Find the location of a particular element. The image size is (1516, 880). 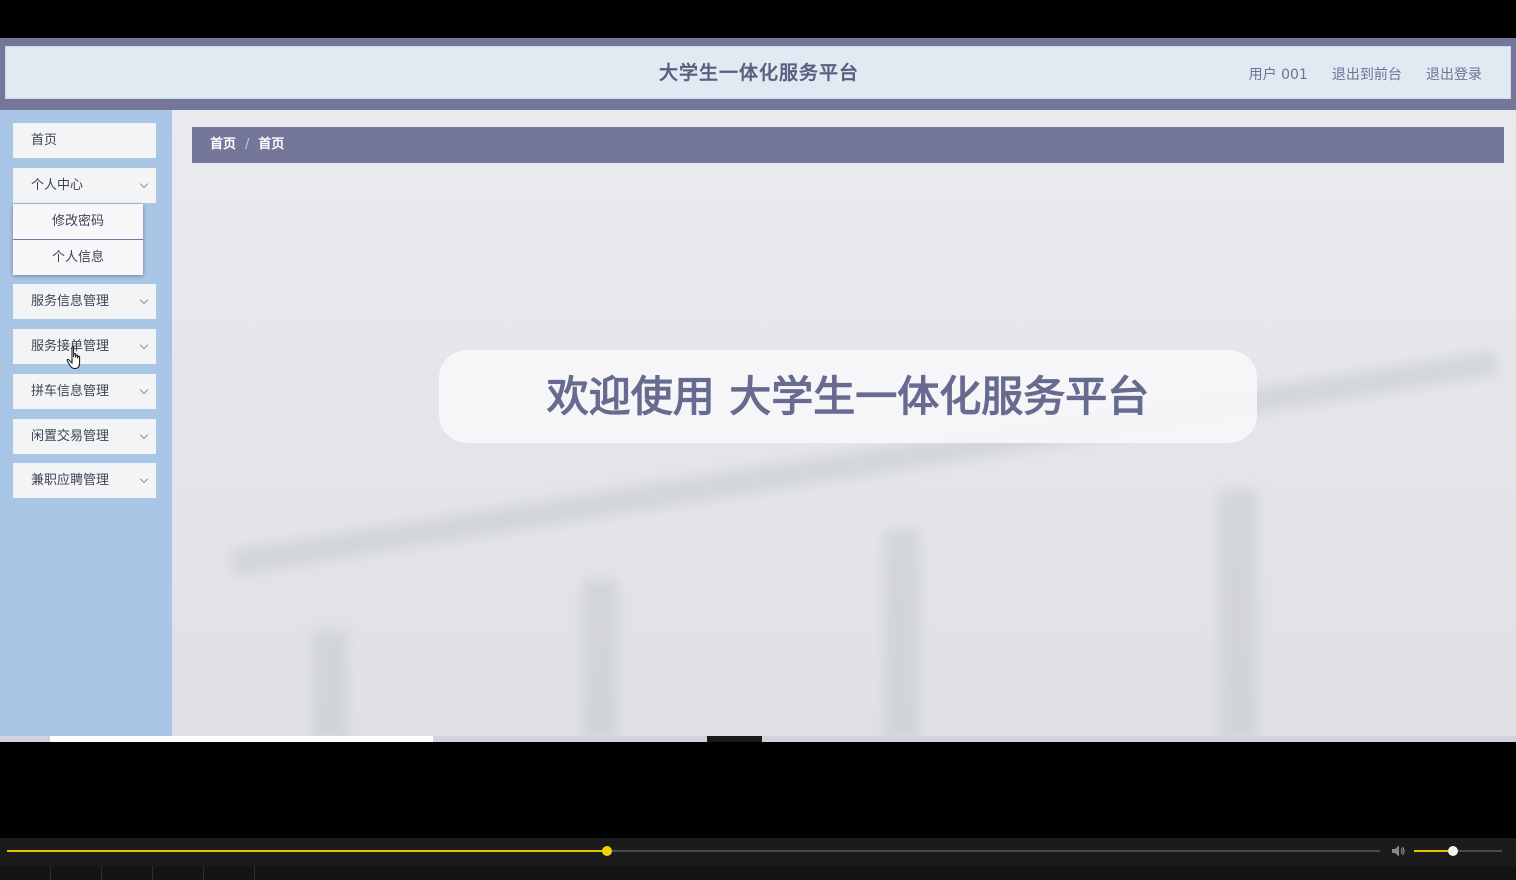

sidebar-item-label: 个人中心 is located at coordinates (57, 185).